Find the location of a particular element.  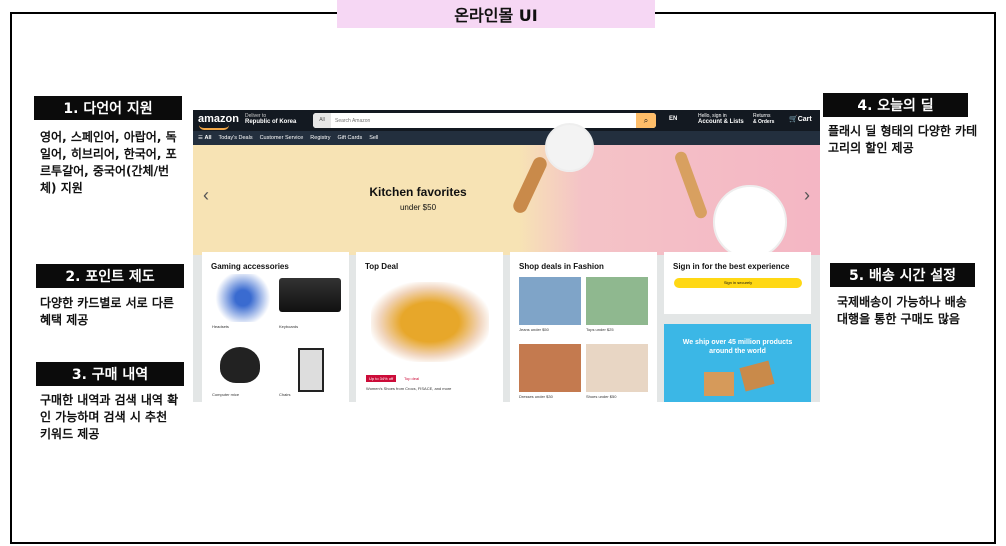

nav-all: ☰ All is located at coordinates (205, 138).